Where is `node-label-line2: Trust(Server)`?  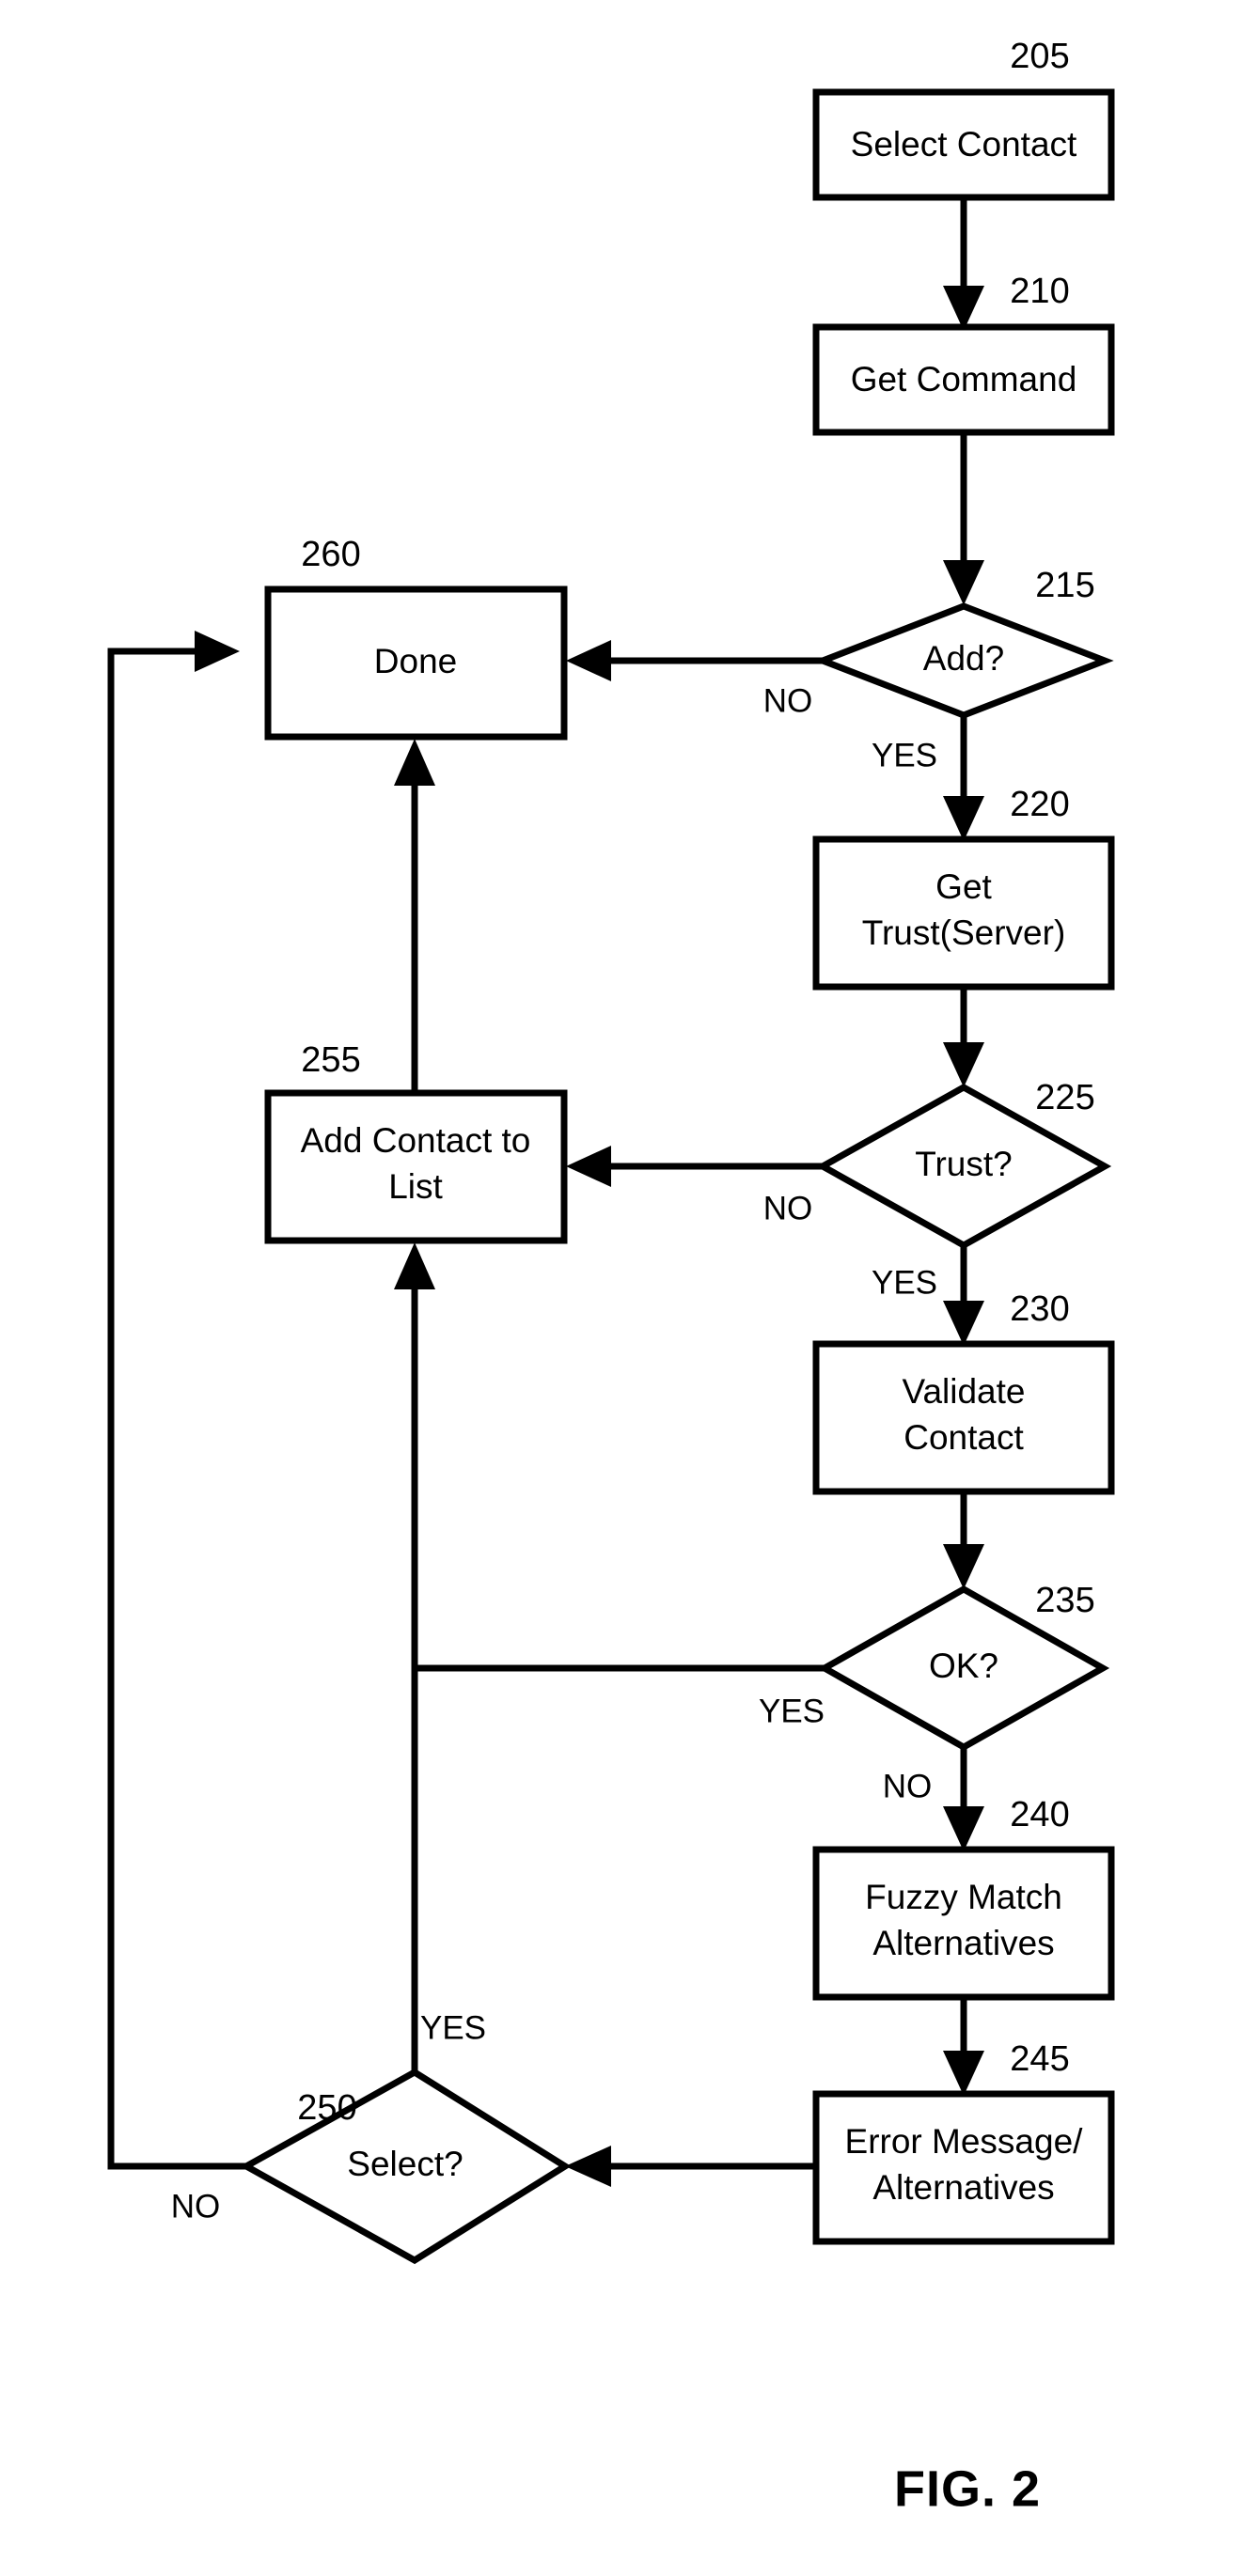
node-label-line2: Trust(Server) is located at coordinates (964, 933).